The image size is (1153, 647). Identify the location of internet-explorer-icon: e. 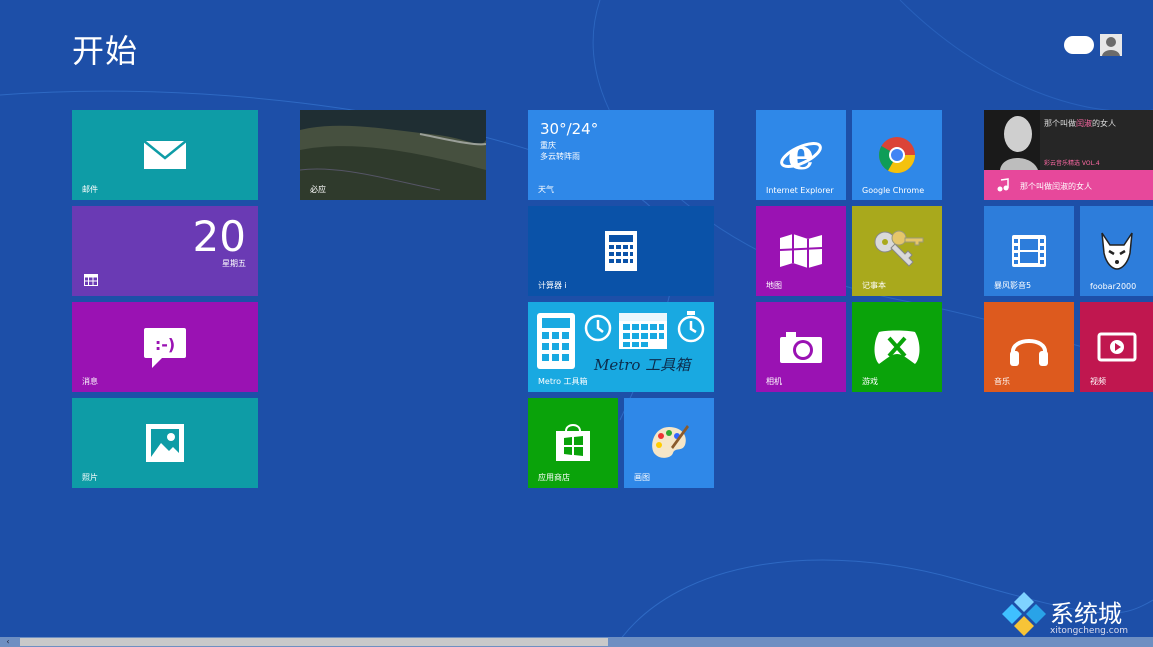
(801, 155).